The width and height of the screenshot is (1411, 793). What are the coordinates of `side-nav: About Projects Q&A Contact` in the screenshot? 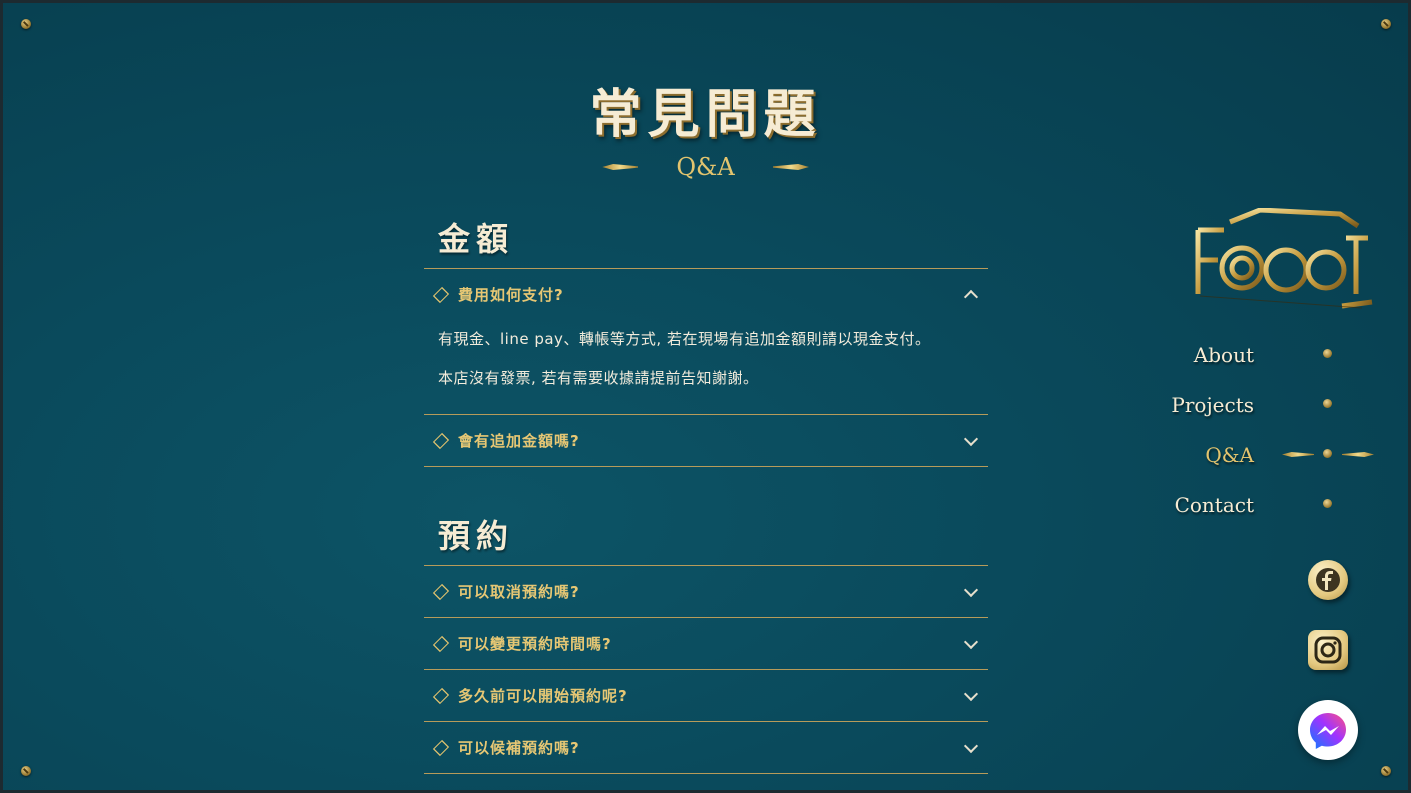 It's located at (1270, 430).